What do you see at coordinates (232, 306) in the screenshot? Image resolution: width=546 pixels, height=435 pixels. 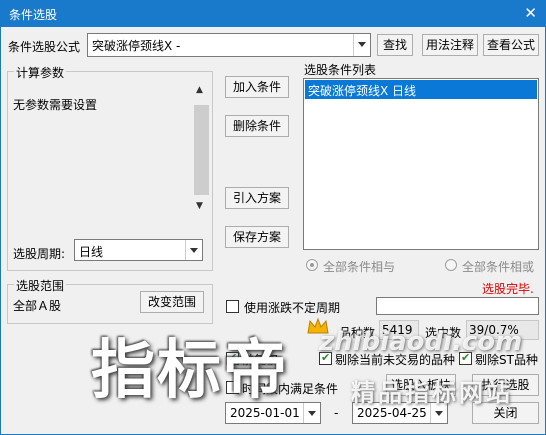 I see `uncertain-period-checkbox` at bounding box center [232, 306].